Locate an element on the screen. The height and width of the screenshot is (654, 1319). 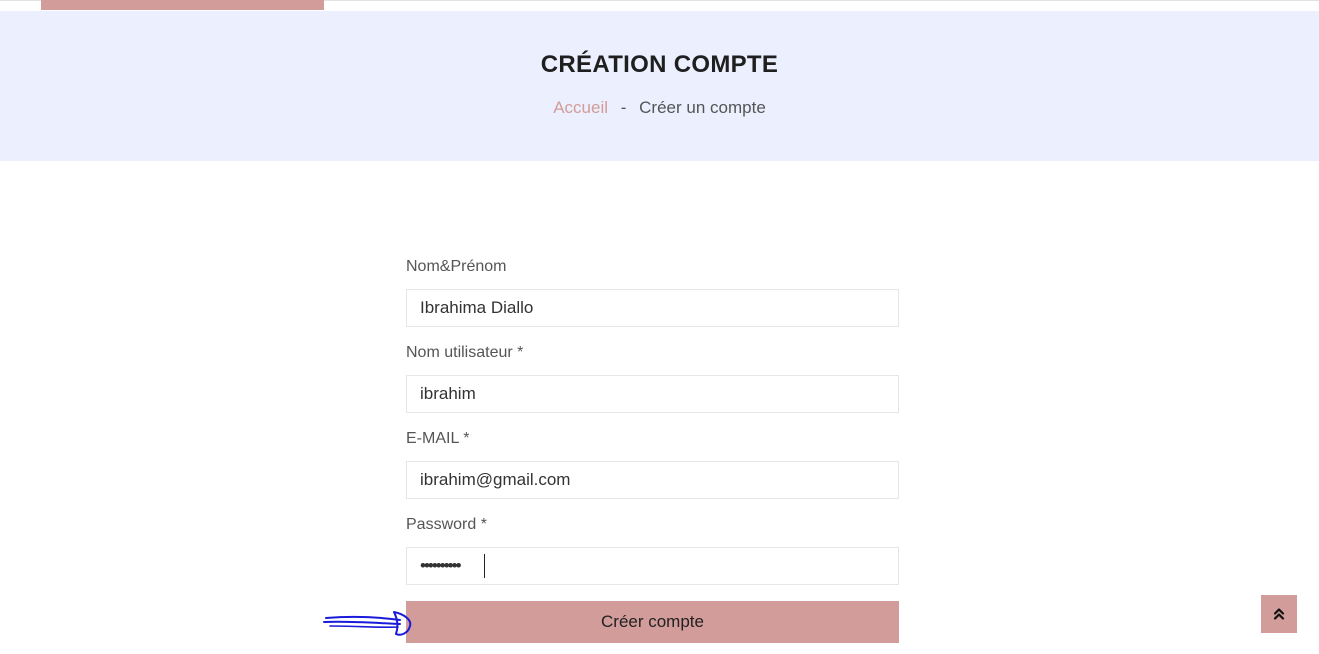
password-label: Password * is located at coordinates (446, 524).